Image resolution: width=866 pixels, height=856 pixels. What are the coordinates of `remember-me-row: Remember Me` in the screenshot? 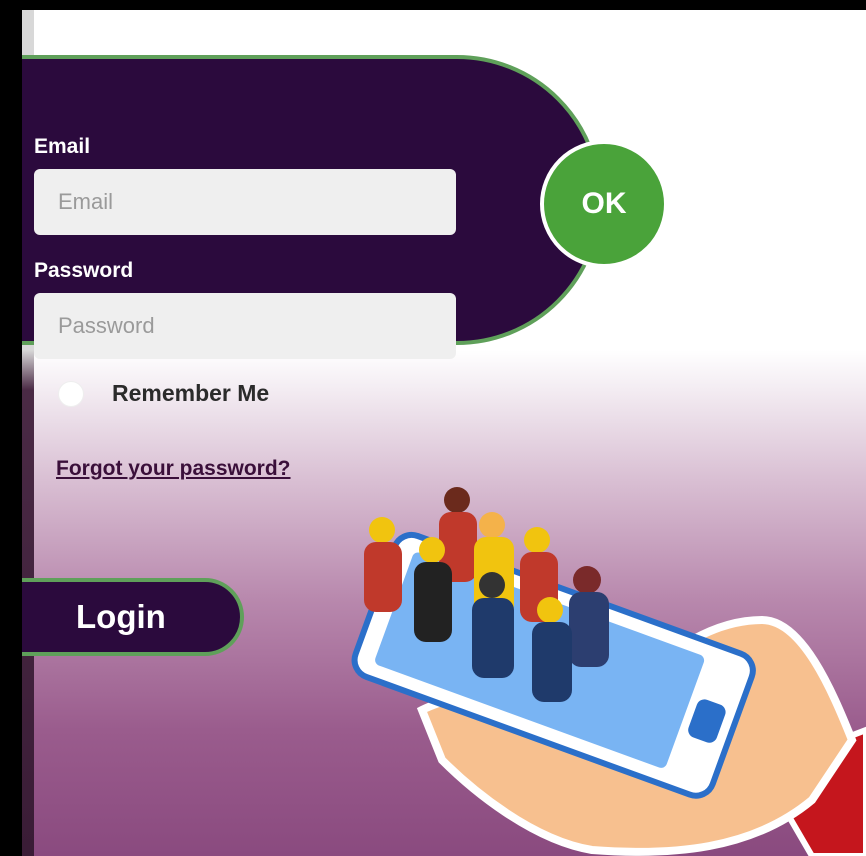 It's located at (163, 393).